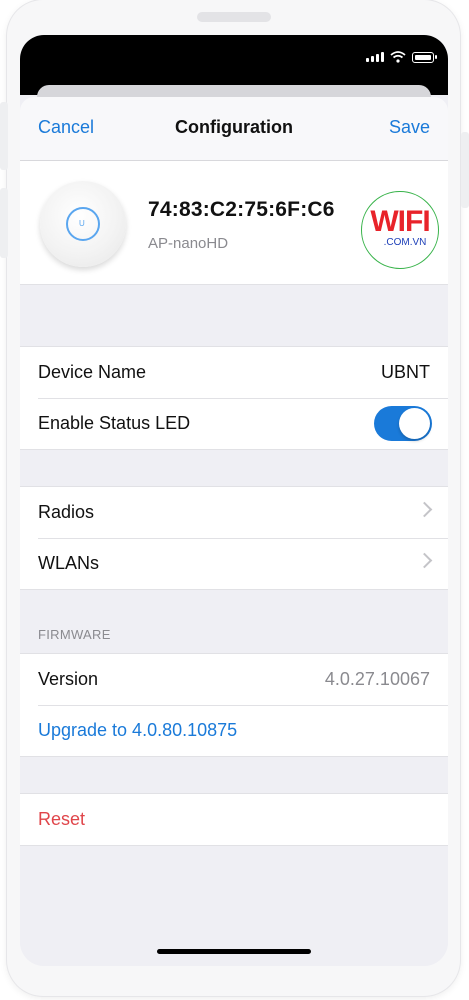 The image size is (469, 1000). I want to click on device-mac-address: 74:83:C2:75:6F:C6, so click(241, 209).